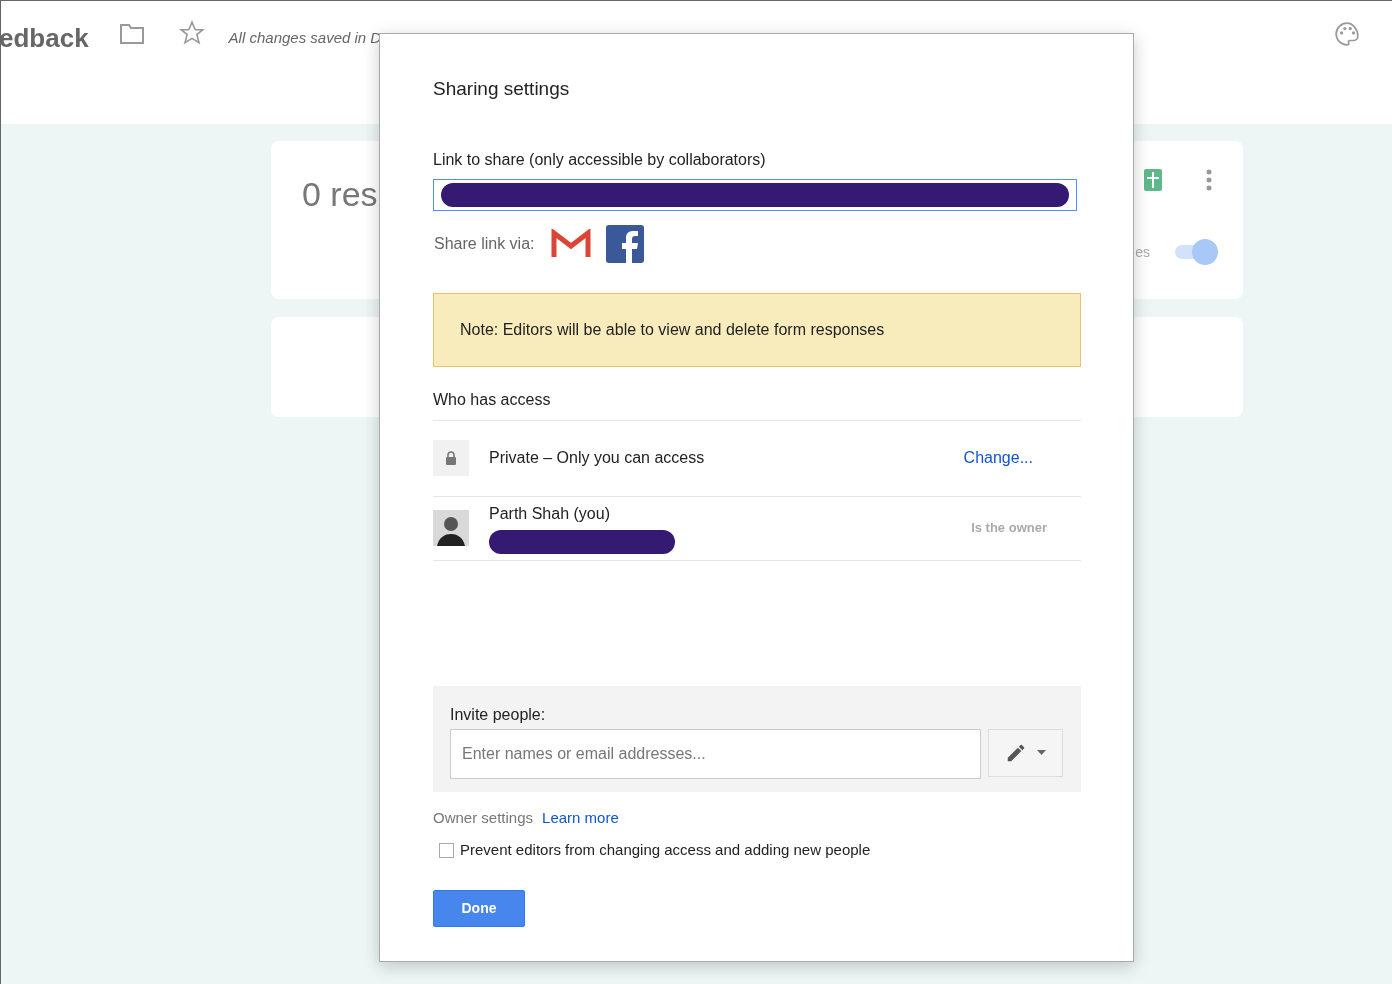 The width and height of the screenshot is (1392, 984). Describe the element at coordinates (131, 34) in the screenshot. I see `folder-icon` at that location.